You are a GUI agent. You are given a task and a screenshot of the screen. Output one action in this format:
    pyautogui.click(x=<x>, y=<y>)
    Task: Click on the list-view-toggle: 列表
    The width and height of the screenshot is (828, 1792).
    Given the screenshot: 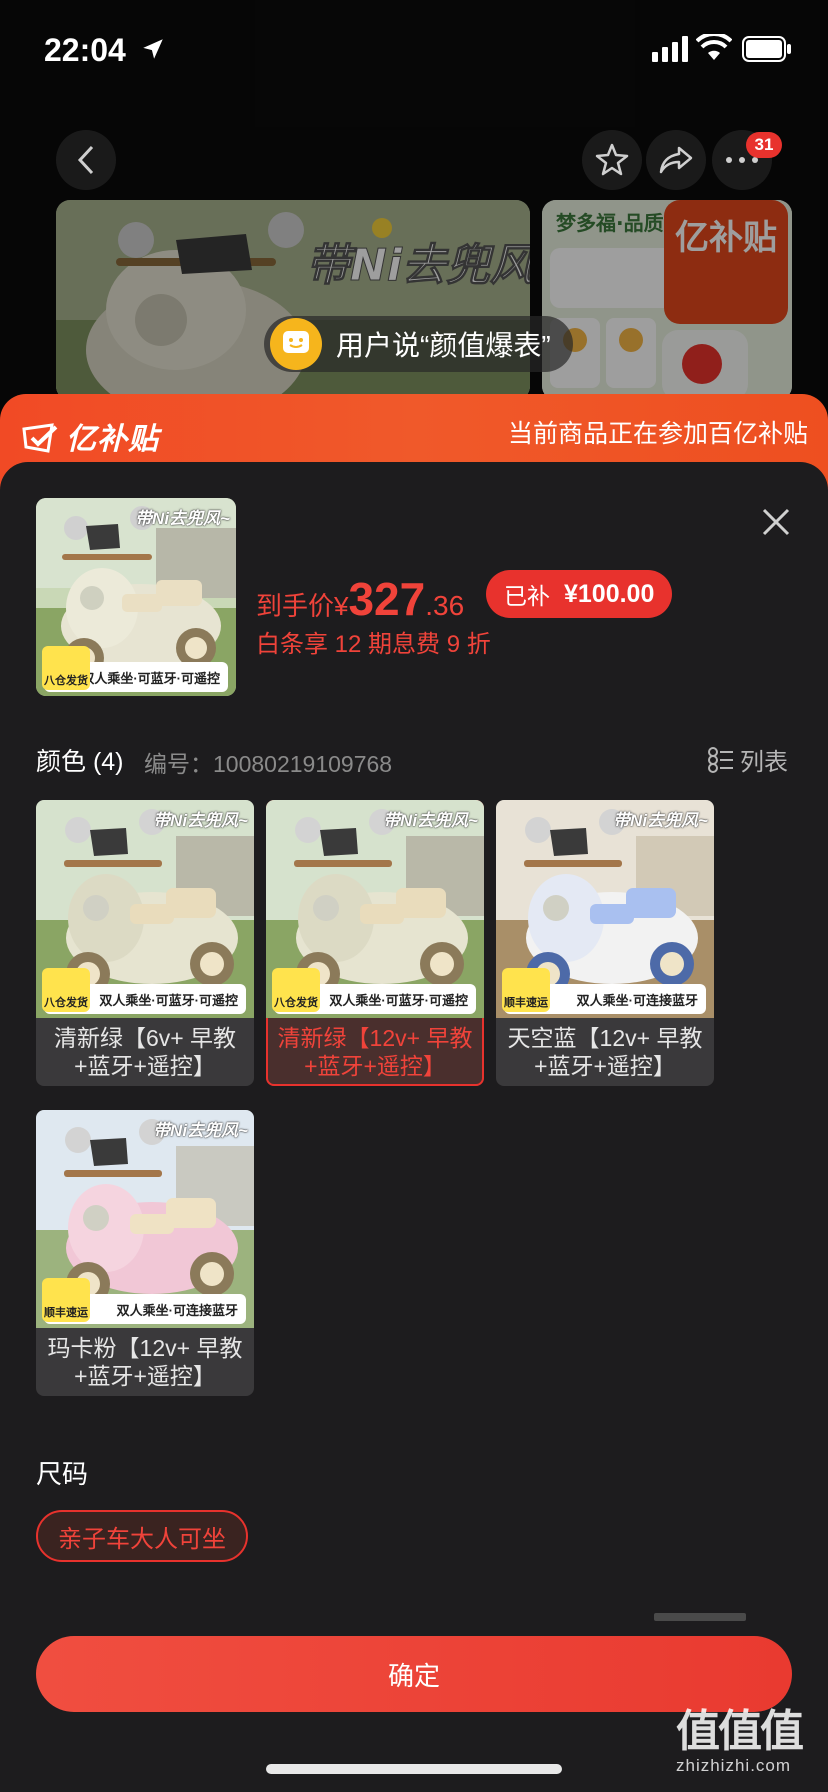 What is the action you would take?
    pyautogui.click(x=748, y=759)
    